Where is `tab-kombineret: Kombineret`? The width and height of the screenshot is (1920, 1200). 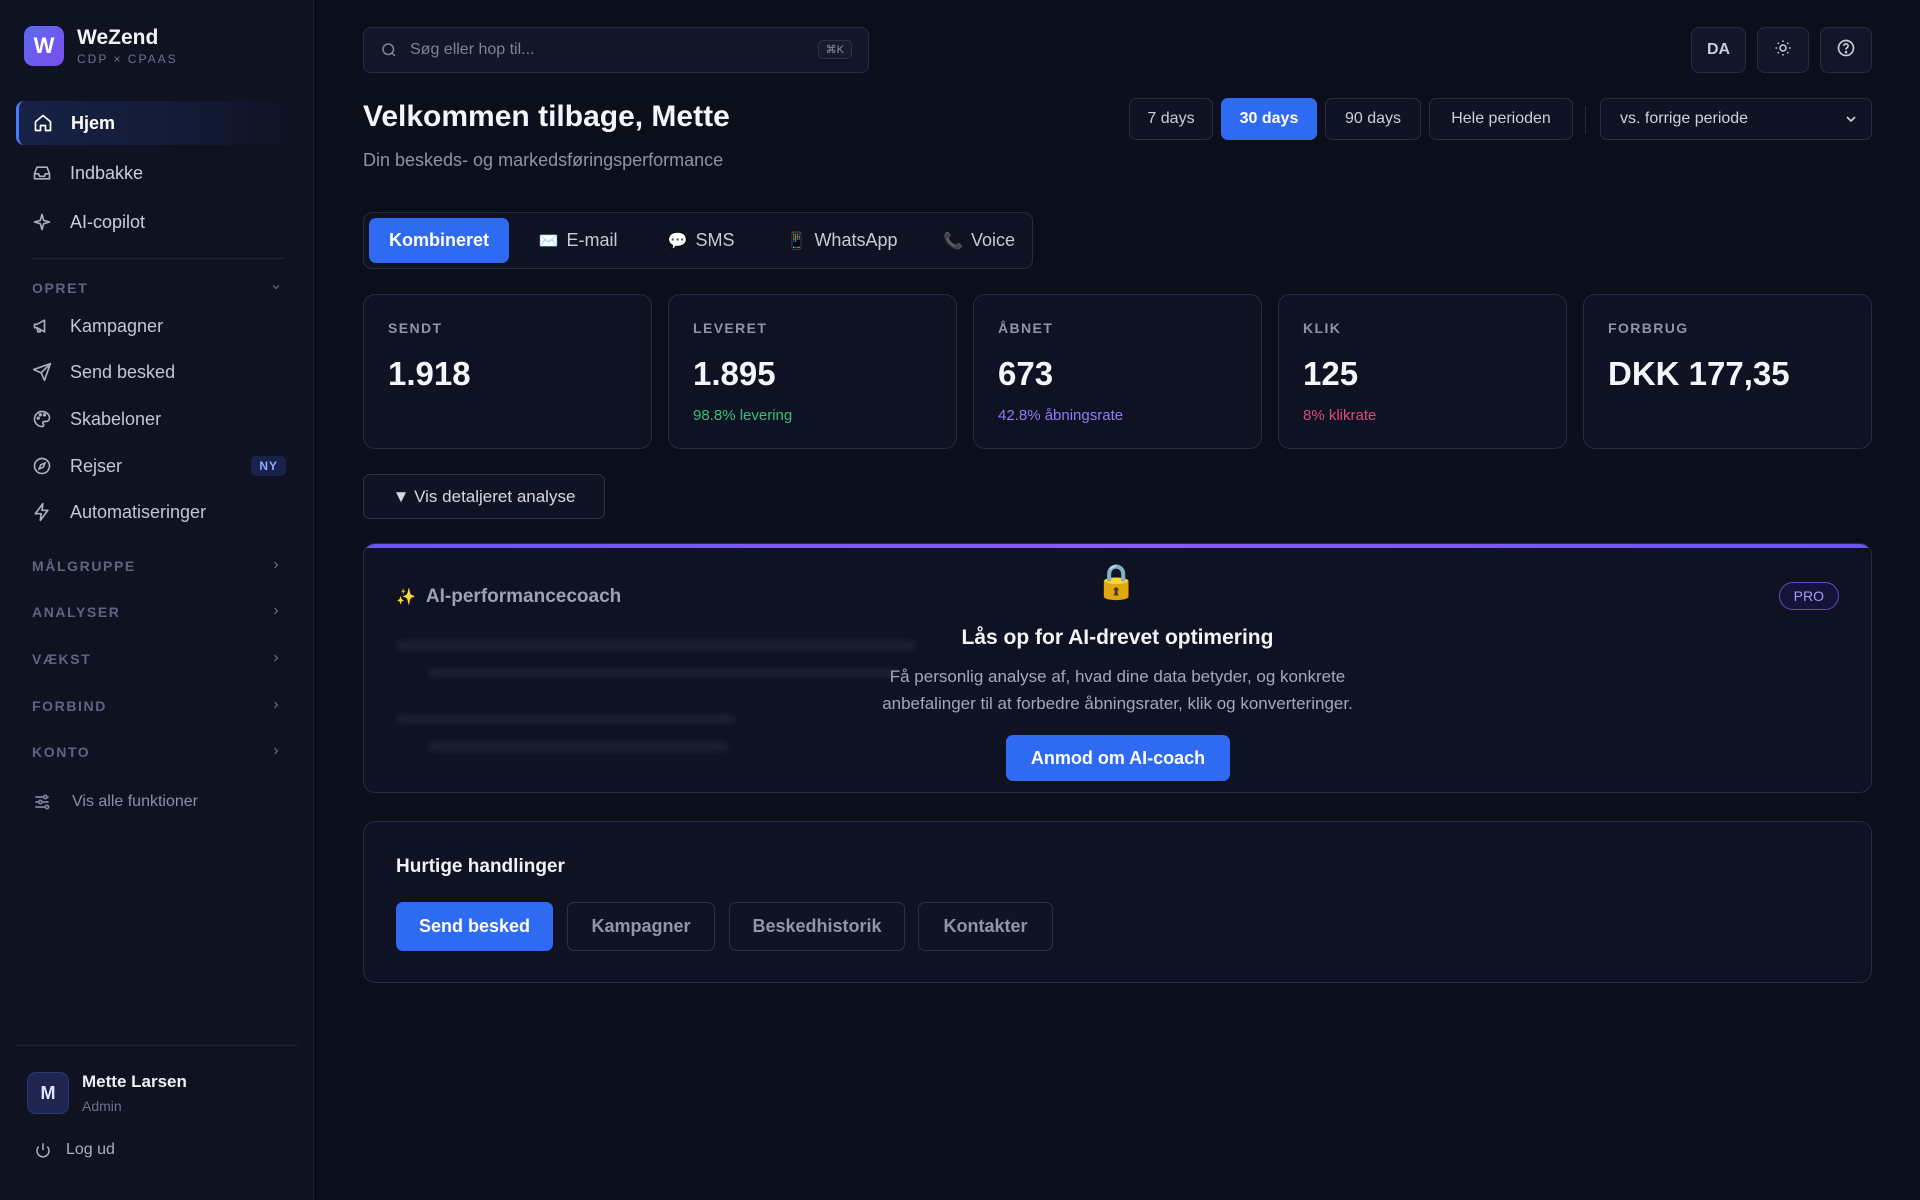
tab-kombineret: Kombineret is located at coordinates (439, 240).